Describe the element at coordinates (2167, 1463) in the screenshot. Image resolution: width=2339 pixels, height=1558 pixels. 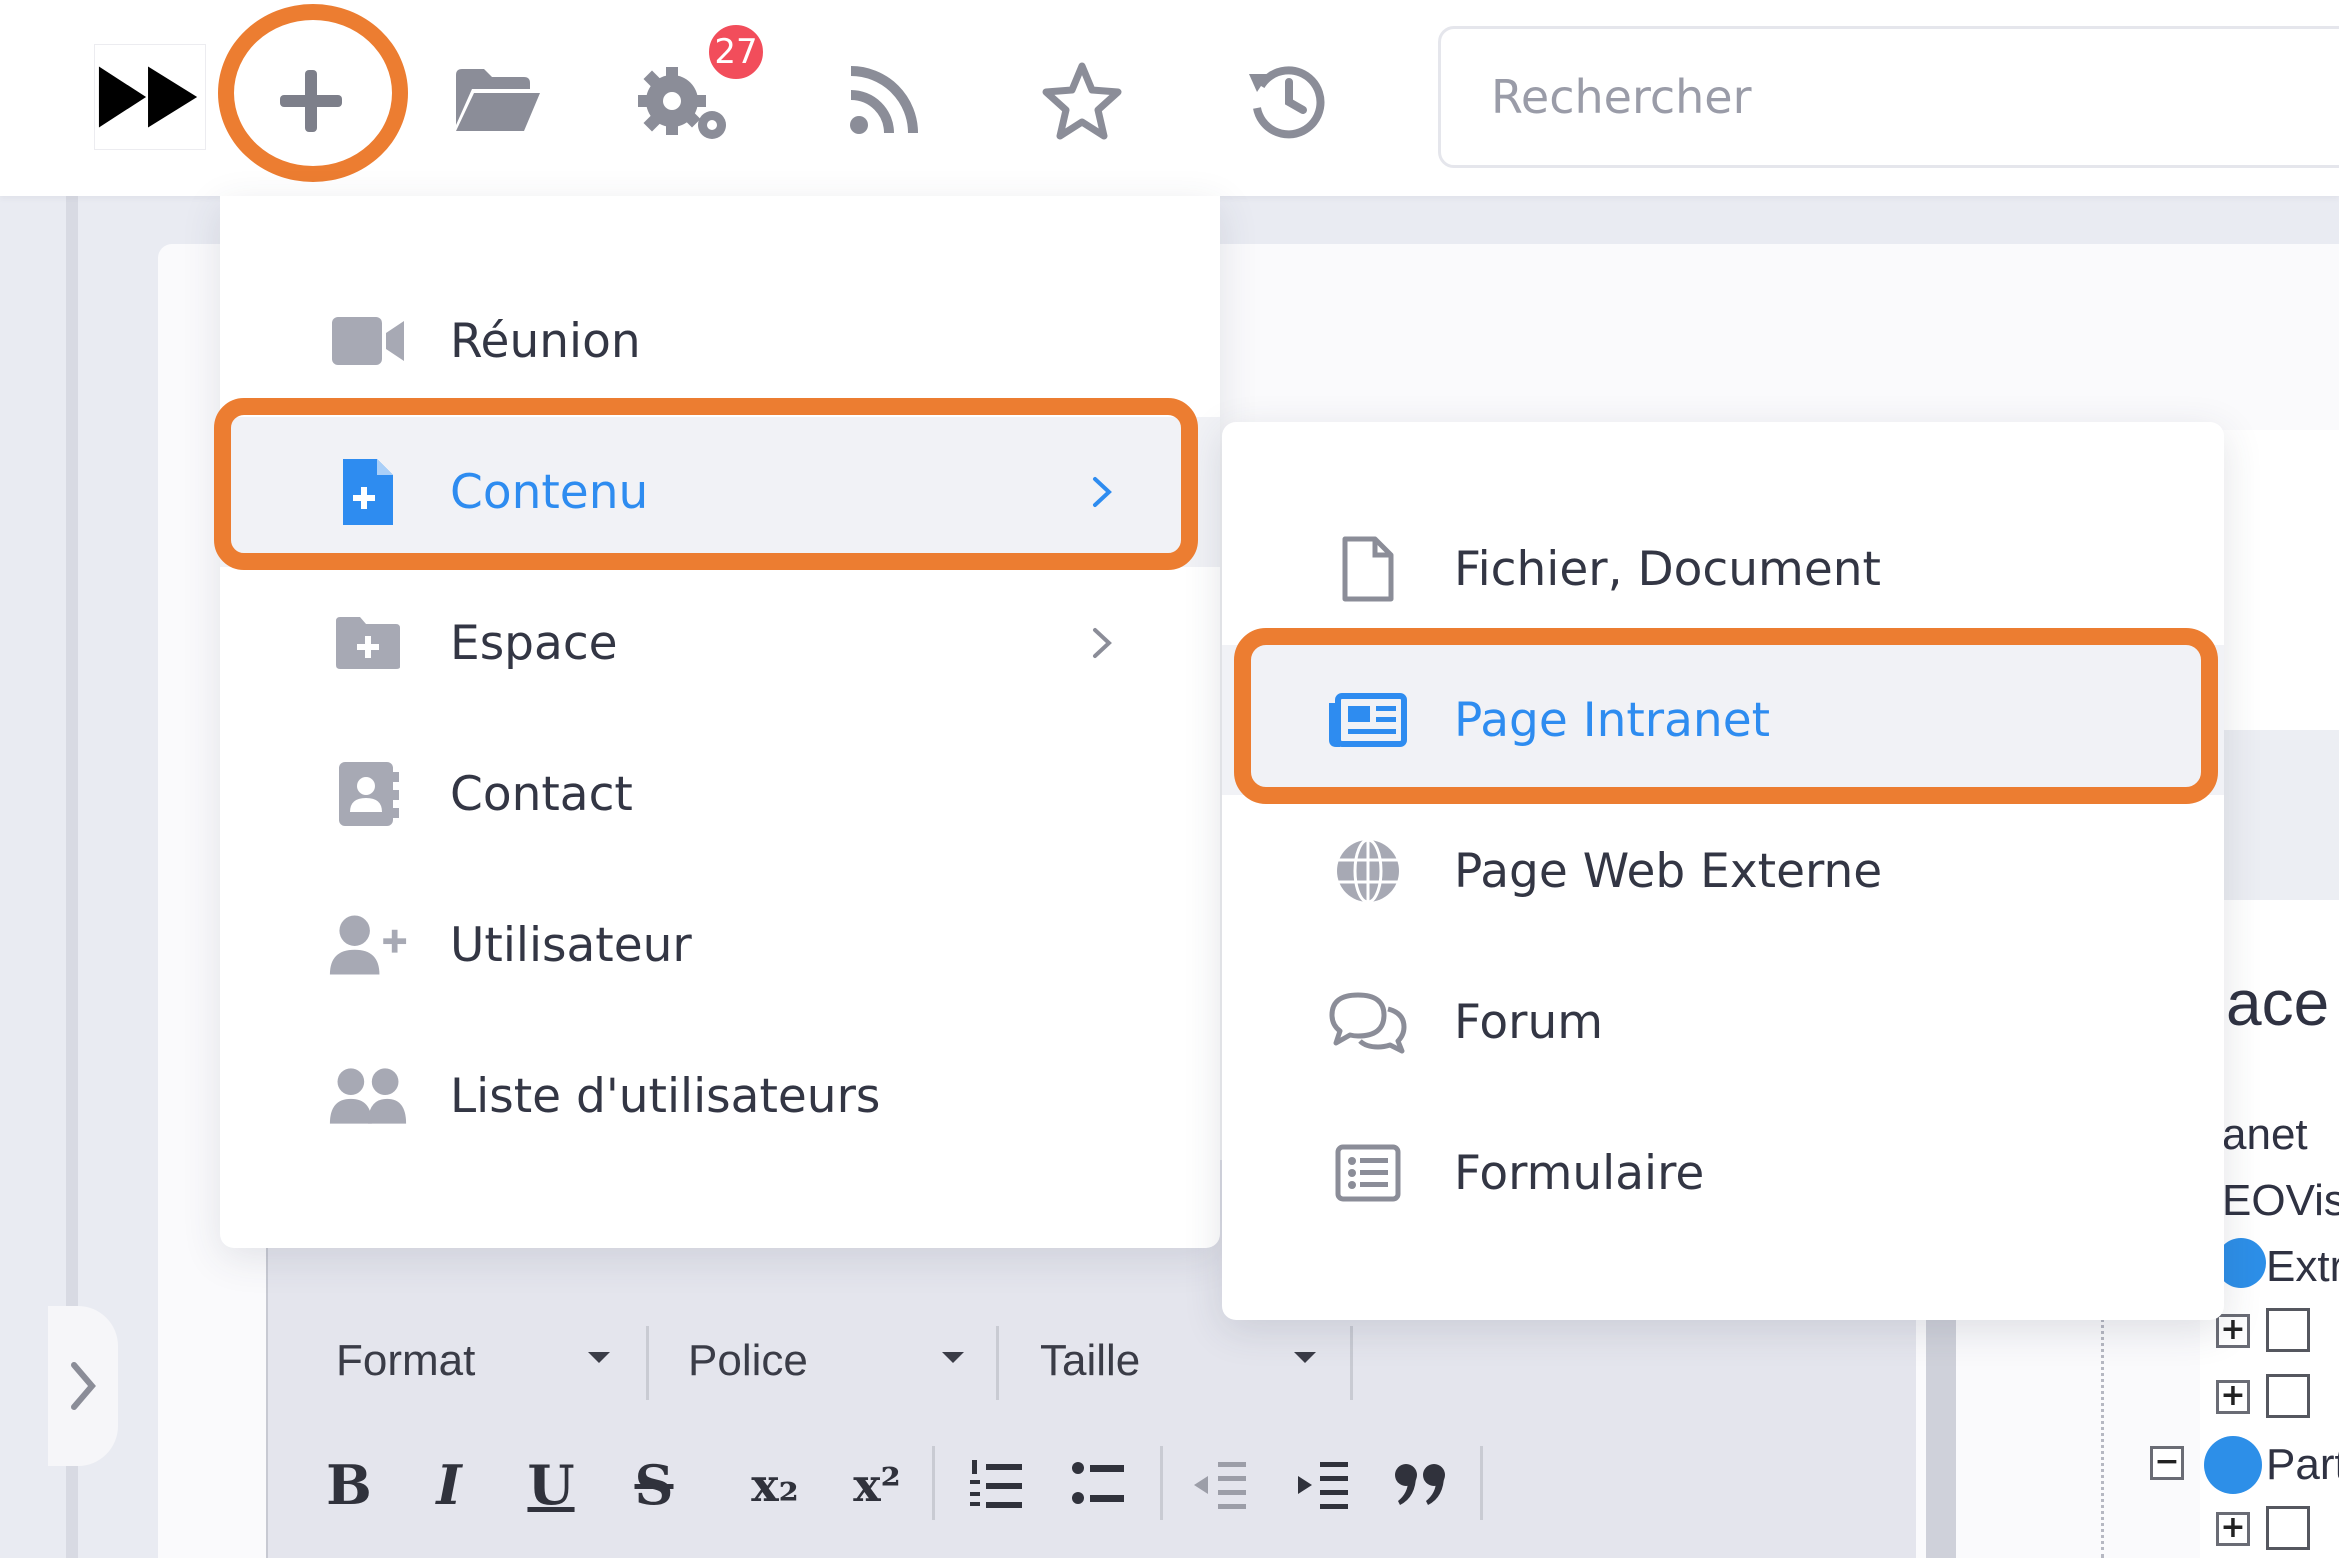
I see `tree-collapse-icon: −` at that location.